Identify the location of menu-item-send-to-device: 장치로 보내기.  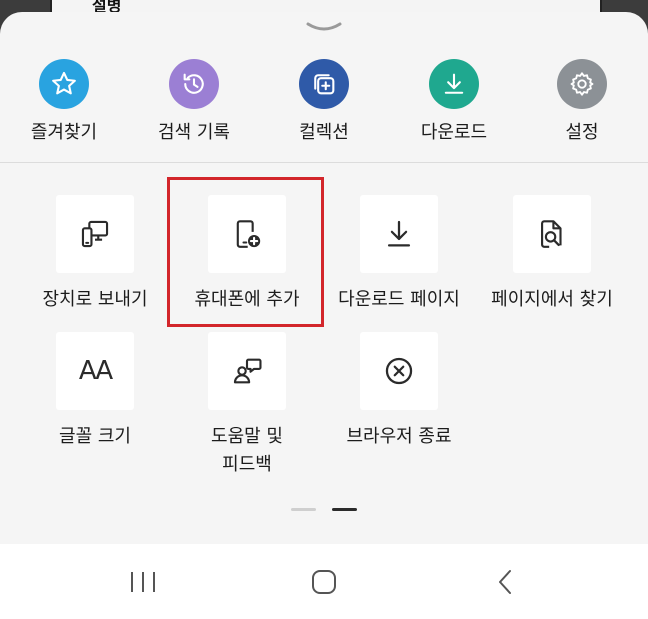
(95, 254).